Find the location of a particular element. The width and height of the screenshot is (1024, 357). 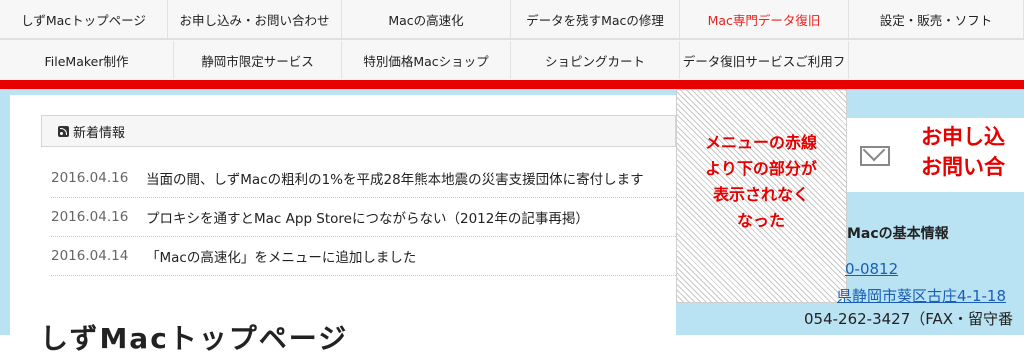

nav-item-repair: データを残すMacの修理 is located at coordinates (595, 19).